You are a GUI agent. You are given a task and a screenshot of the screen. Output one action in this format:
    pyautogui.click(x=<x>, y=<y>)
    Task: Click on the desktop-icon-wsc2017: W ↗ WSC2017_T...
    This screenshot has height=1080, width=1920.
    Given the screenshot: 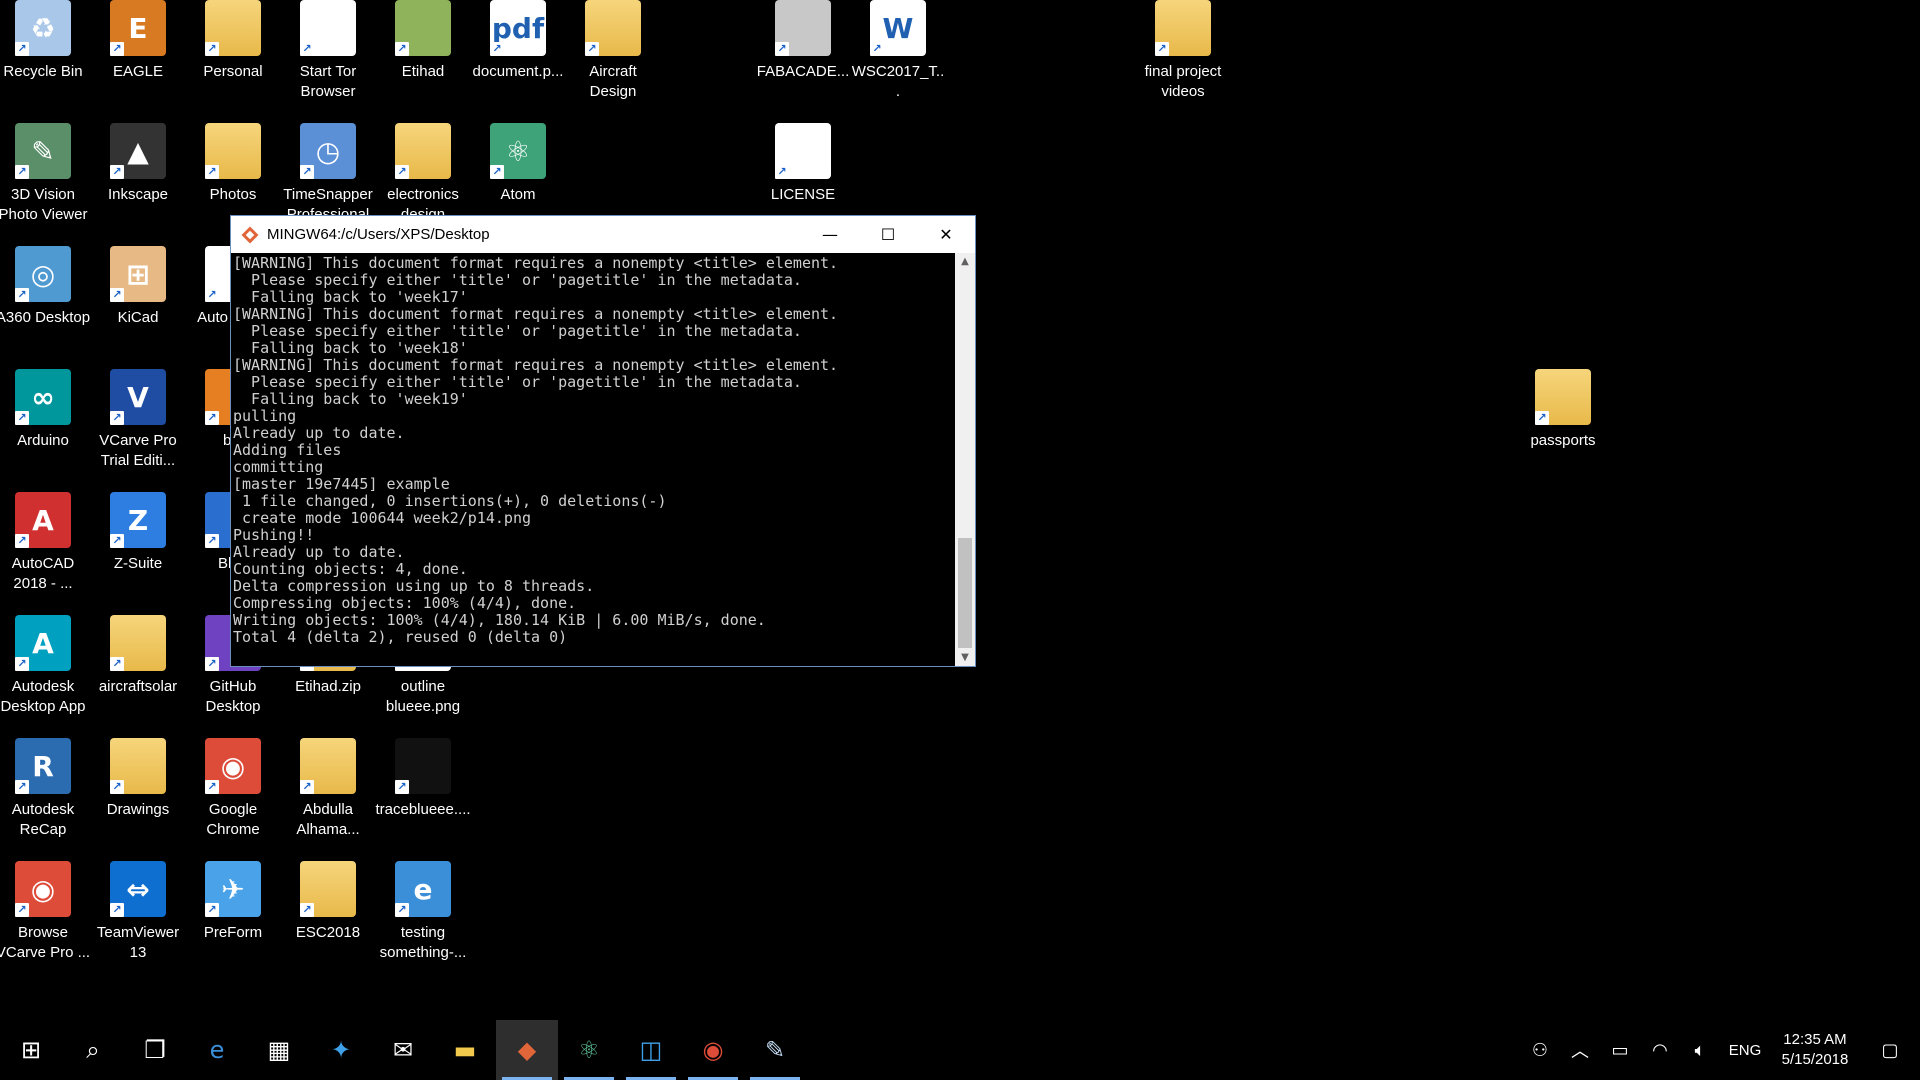 What is the action you would take?
    pyautogui.click(x=898, y=51)
    